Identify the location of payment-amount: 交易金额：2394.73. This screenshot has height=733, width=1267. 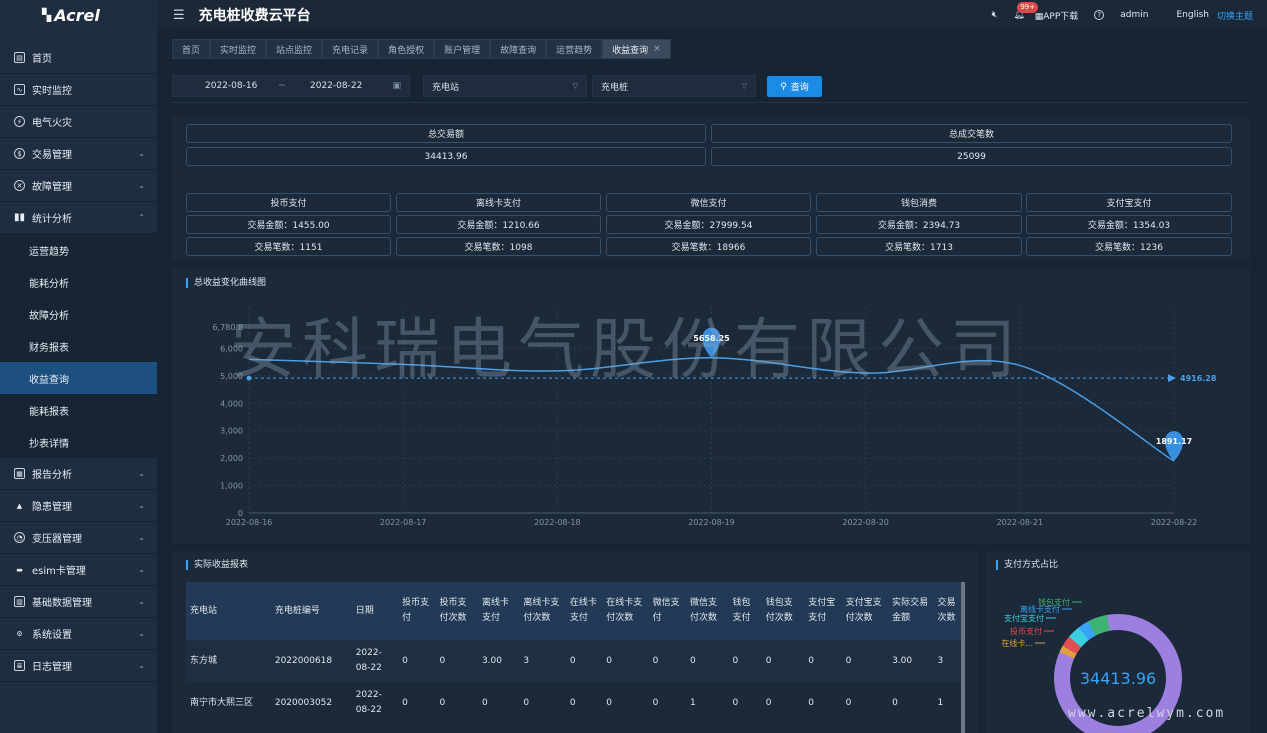
(919, 224).